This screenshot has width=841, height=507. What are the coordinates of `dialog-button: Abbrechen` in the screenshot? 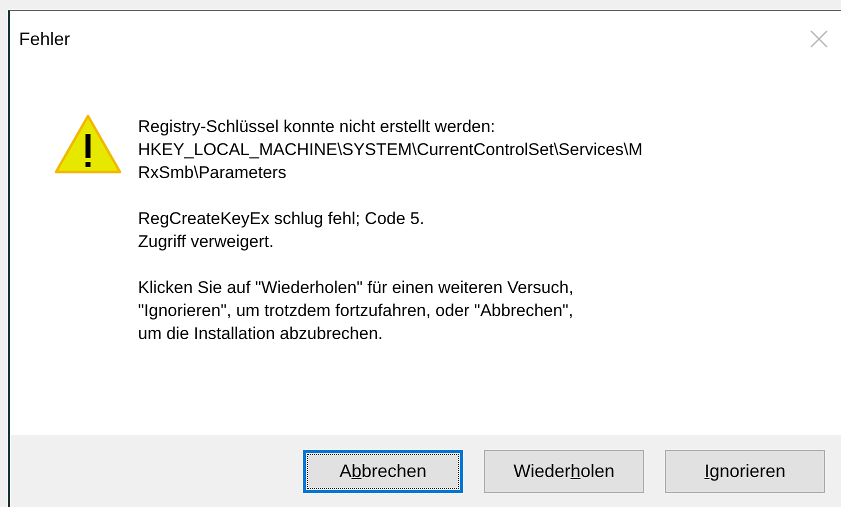 It's located at (383, 471).